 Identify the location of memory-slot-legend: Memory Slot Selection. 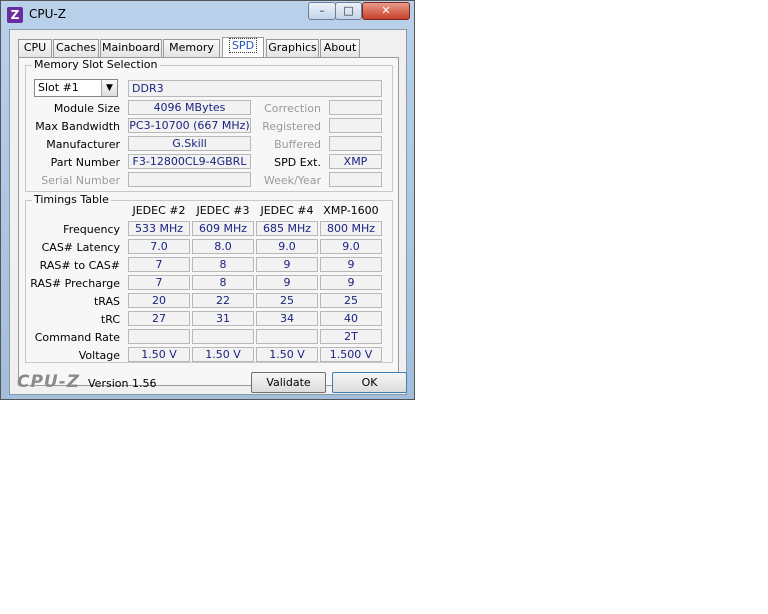
(96, 64).